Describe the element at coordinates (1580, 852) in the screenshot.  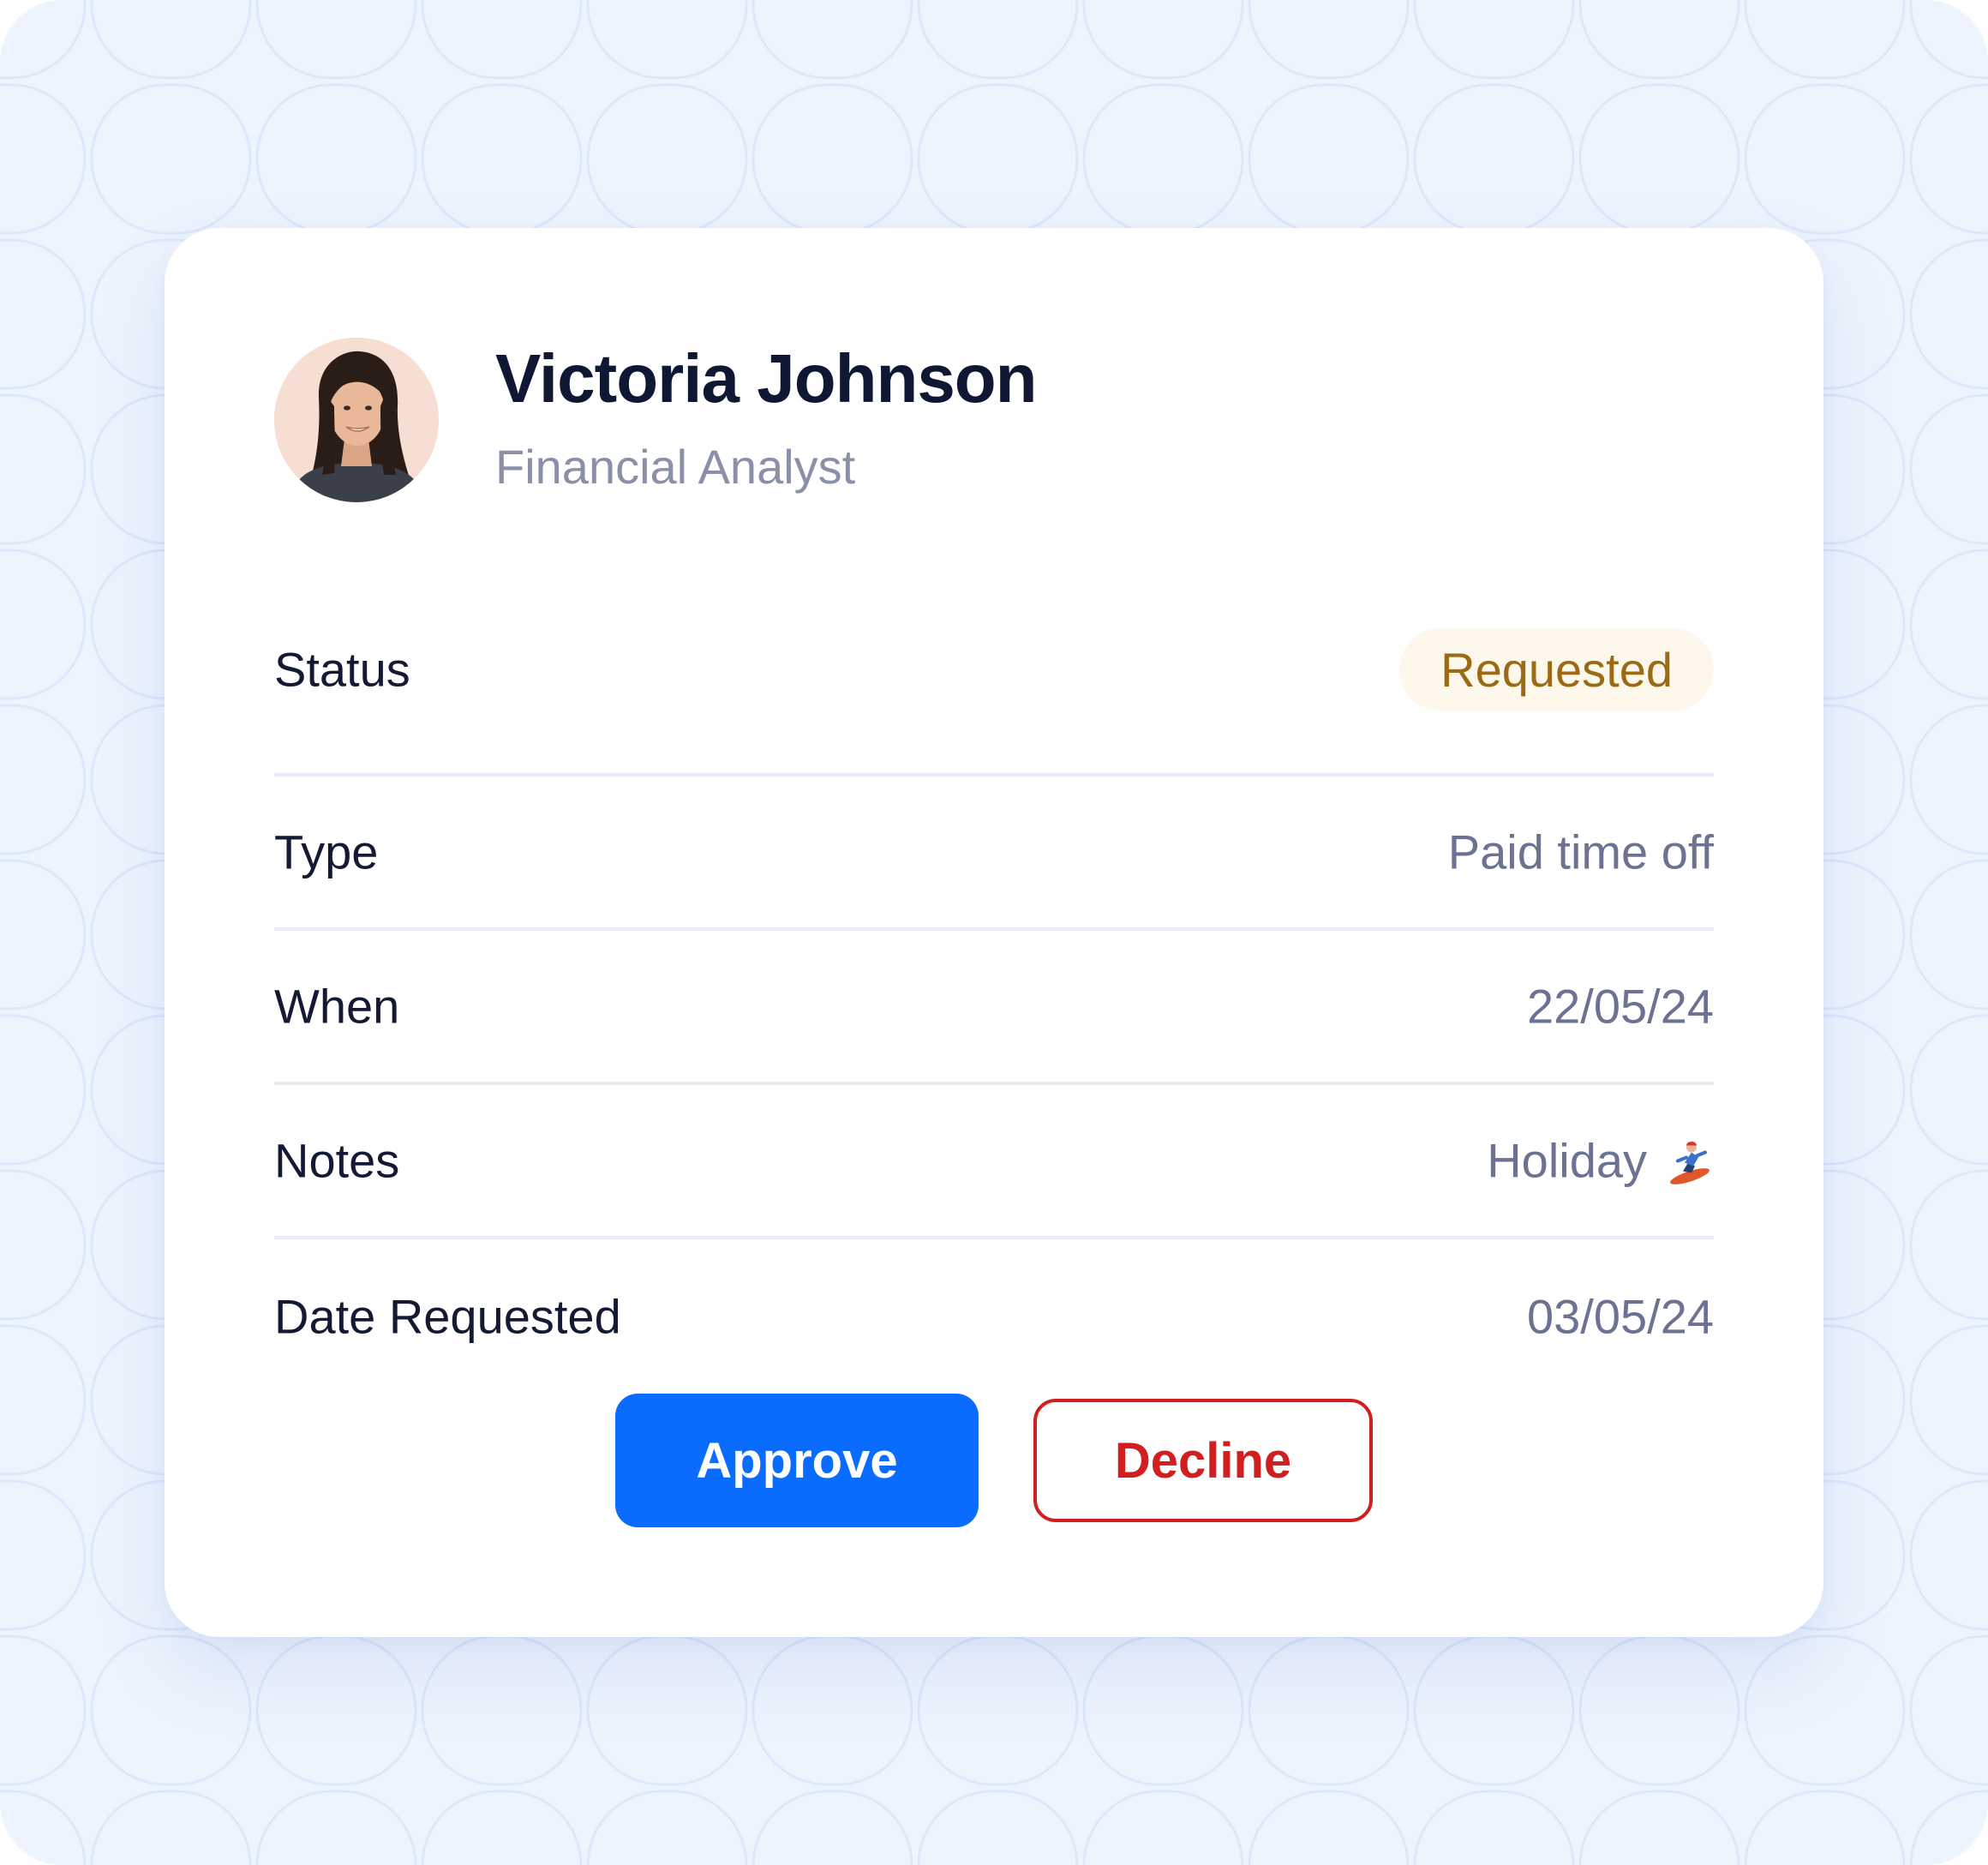
I see `type-value: Paid time off` at that location.